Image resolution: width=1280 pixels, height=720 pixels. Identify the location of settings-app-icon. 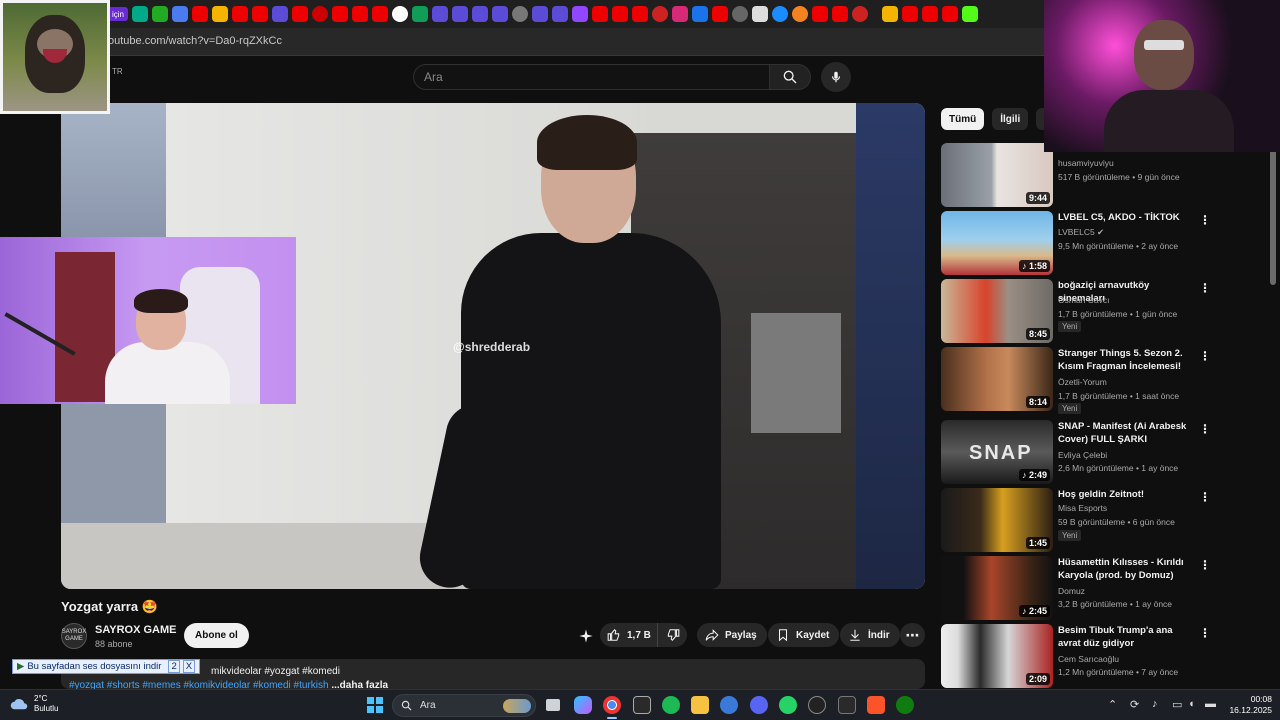
(729, 705).